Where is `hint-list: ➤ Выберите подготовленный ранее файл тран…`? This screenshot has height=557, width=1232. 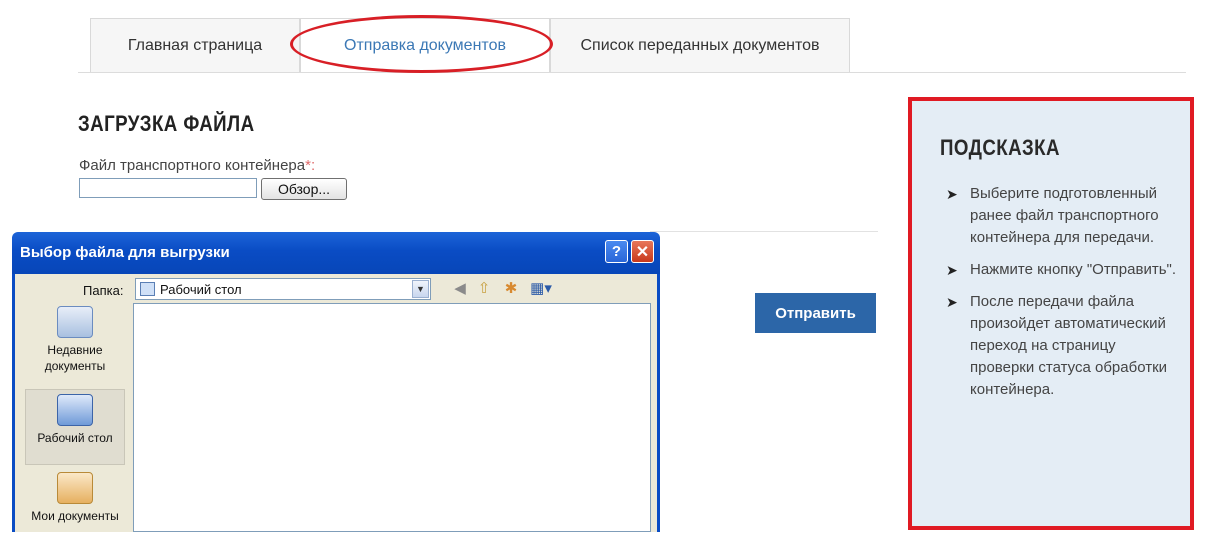 hint-list: ➤ Выберите подготовленный ранее файл тран… is located at coordinates (1061, 297).